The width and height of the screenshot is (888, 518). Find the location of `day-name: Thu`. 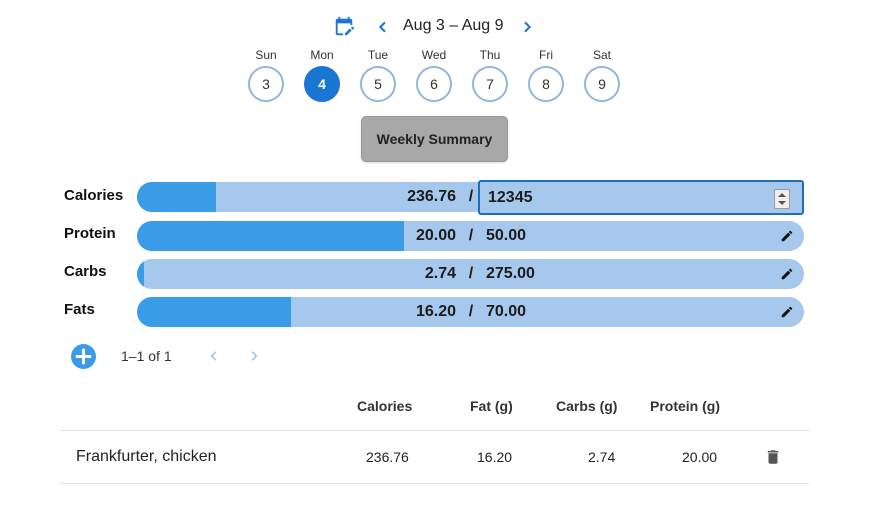

day-name: Thu is located at coordinates (490, 55).